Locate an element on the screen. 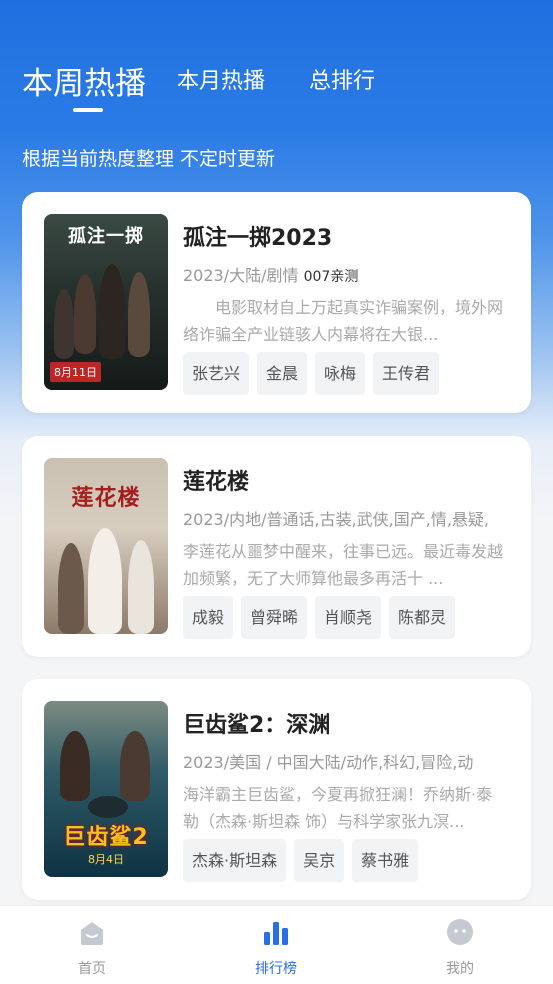 Image resolution: width=553 pixels, height=984 pixels. cast-tag: 咏梅 is located at coordinates (340, 373).